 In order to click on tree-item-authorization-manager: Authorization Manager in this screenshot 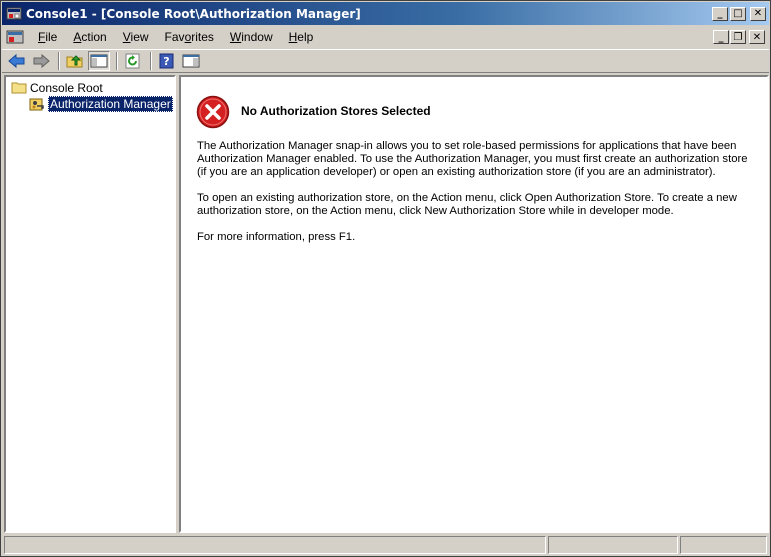, I will do `click(101, 104)`.